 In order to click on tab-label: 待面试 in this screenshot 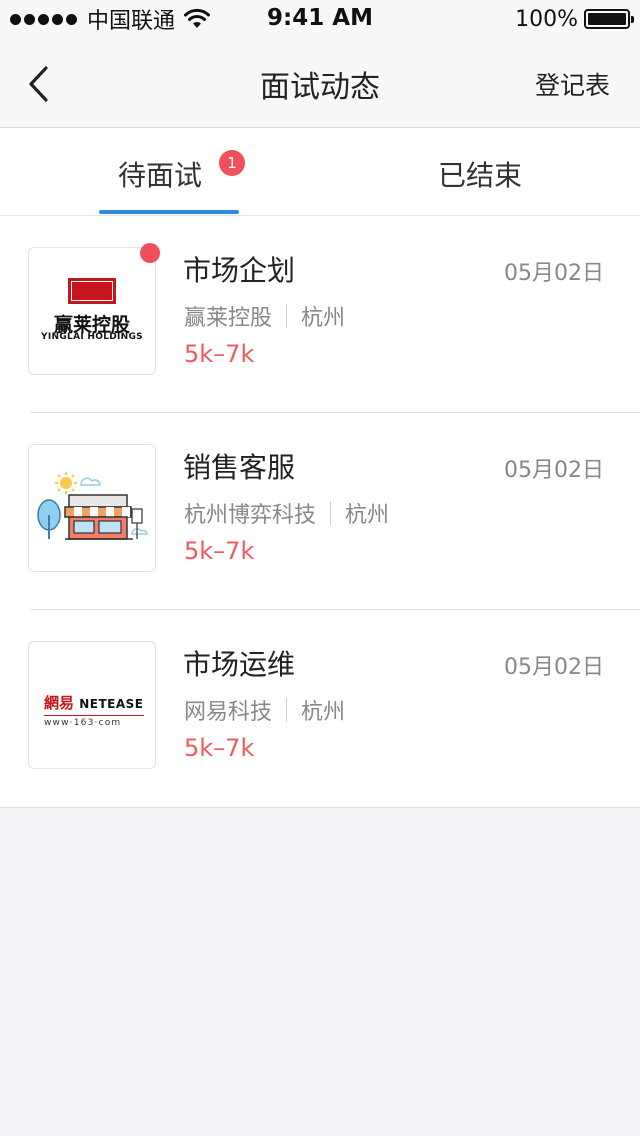, I will do `click(159, 175)`.